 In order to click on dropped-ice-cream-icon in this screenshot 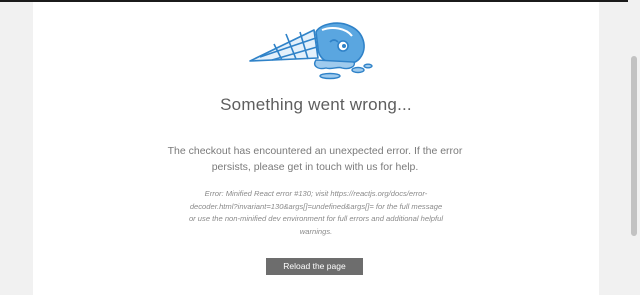, I will do `click(311, 51)`.